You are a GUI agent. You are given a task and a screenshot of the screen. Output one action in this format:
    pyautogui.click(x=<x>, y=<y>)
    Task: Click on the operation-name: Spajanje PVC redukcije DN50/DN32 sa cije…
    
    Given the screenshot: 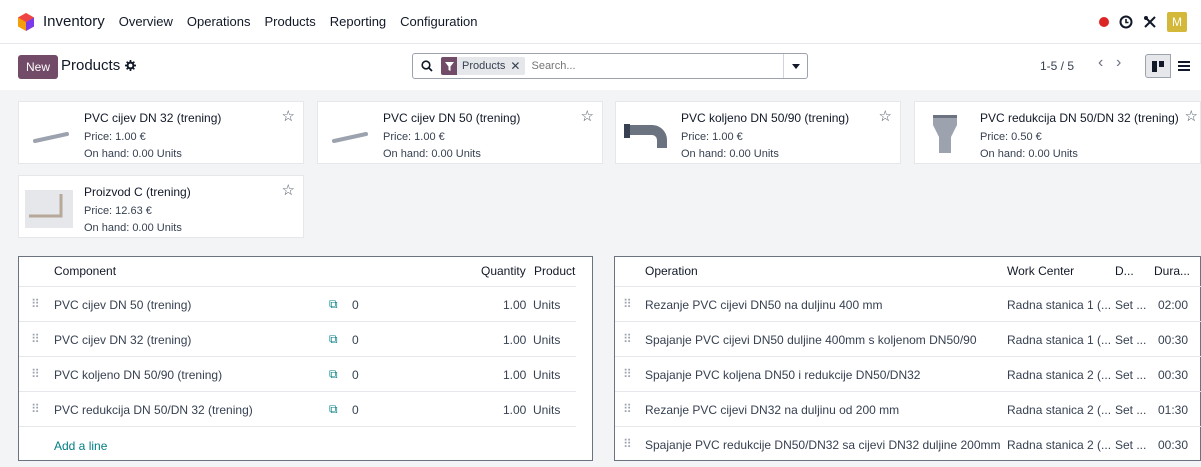 What is the action you would take?
    pyautogui.click(x=823, y=445)
    